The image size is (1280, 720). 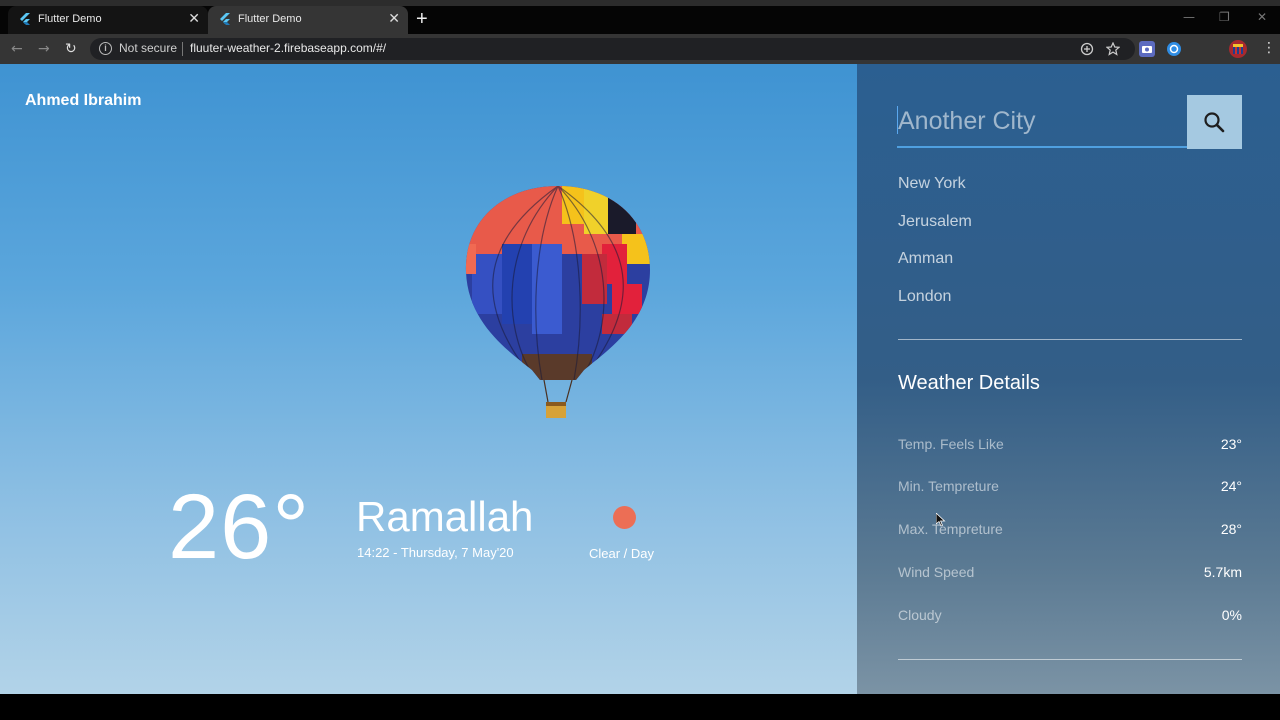 I want to click on minimize-window-button: —, so click(x=1189, y=17).